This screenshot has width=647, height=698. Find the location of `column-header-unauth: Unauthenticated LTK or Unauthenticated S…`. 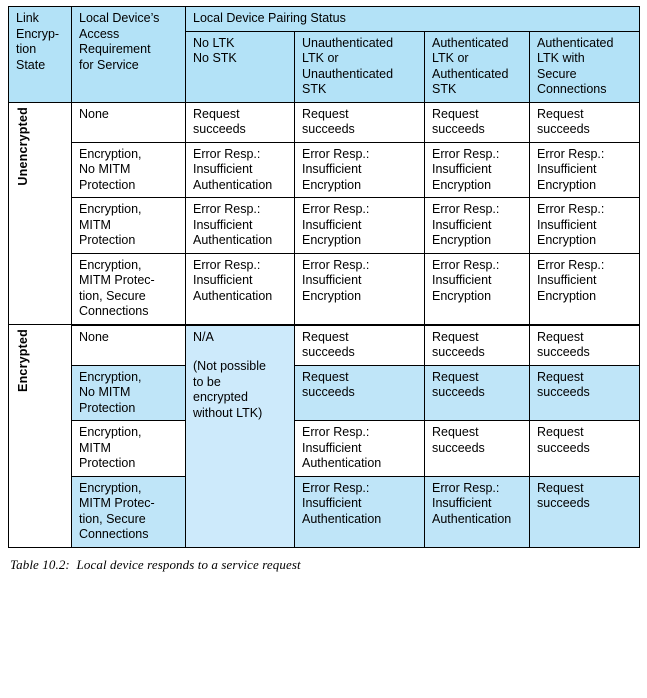

column-header-unauth: Unauthenticated LTK or Unauthenticated S… is located at coordinates (359, 66).